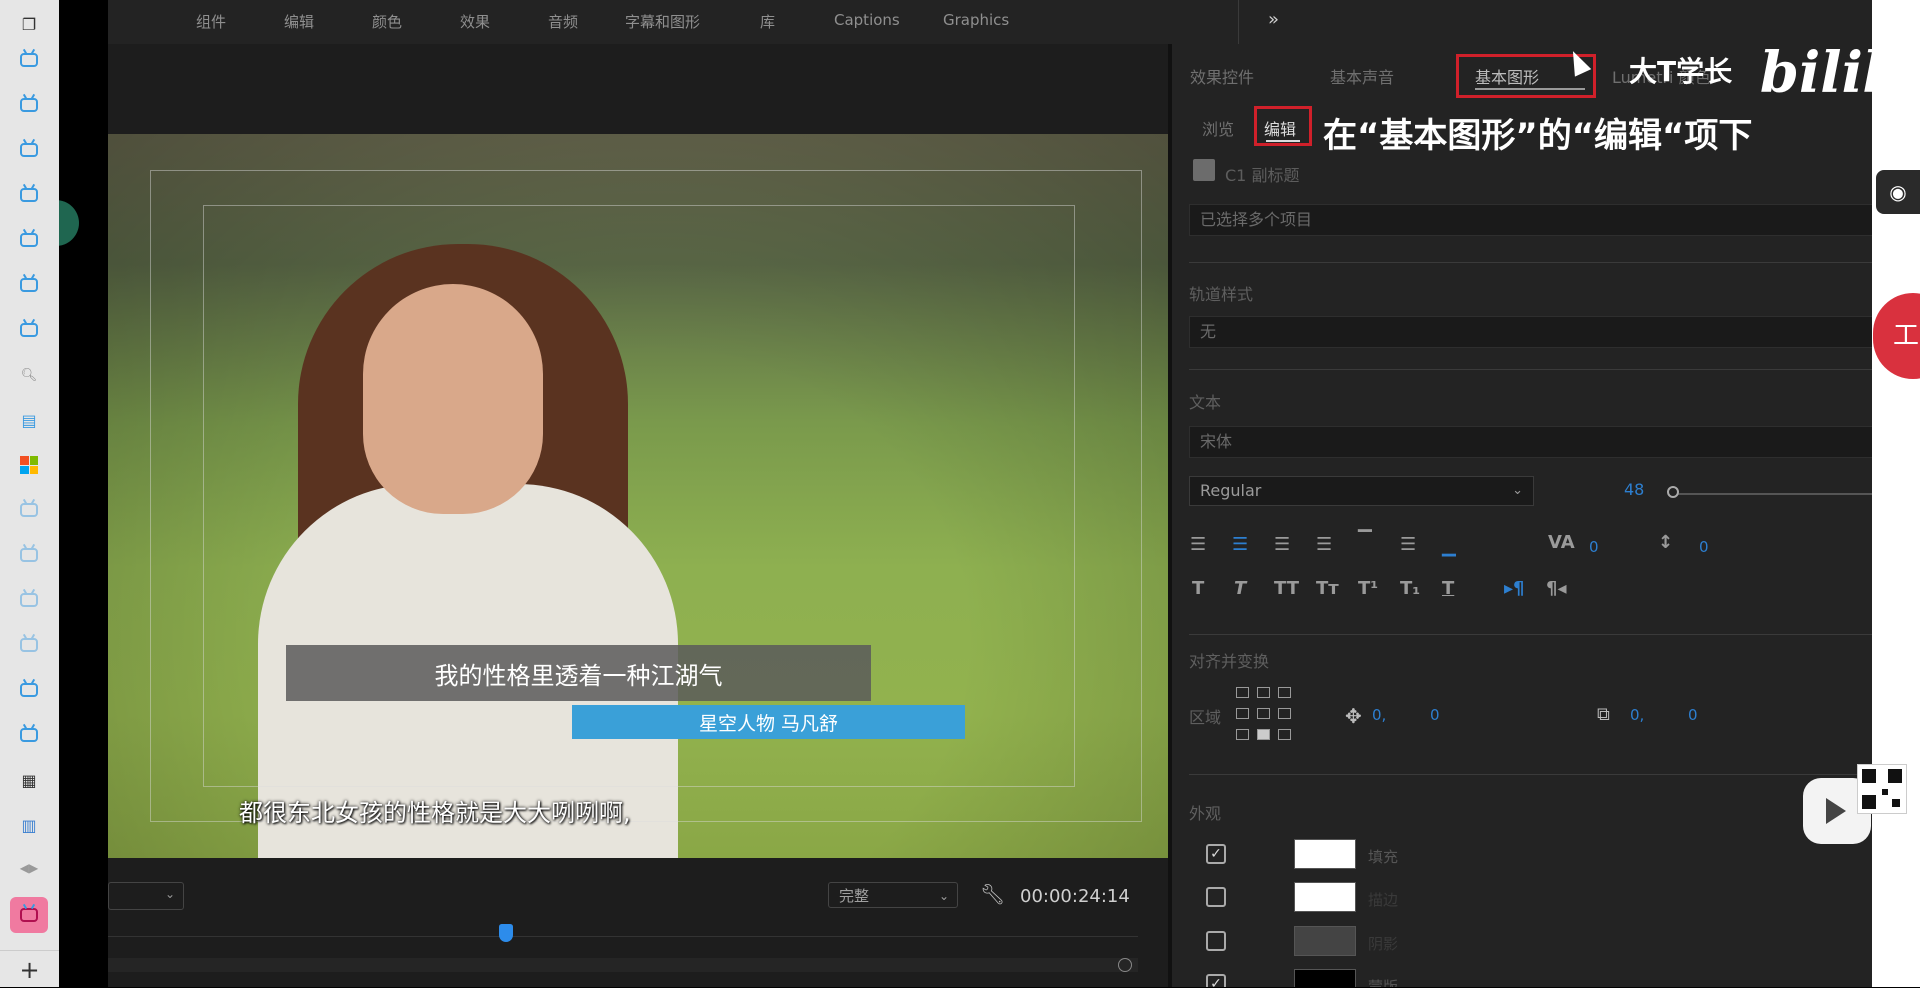 This screenshot has height=988, width=1920. What do you see at coordinates (1435, 715) in the screenshot?
I see `position-y: 0` at bounding box center [1435, 715].